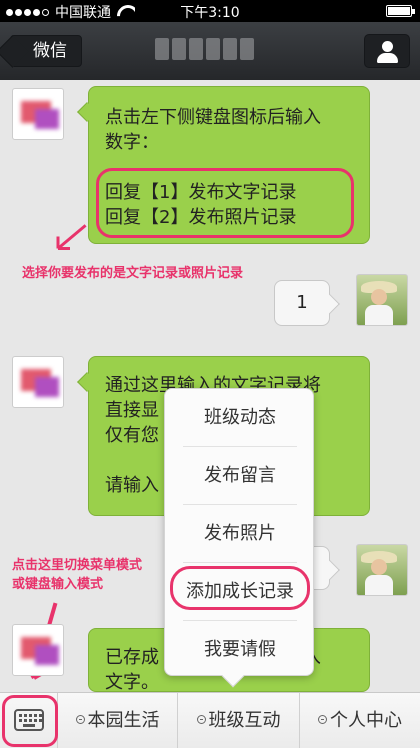 This screenshot has width=420, height=748. Describe the element at coordinates (387, 46) in the screenshot. I see `person-icon` at that location.